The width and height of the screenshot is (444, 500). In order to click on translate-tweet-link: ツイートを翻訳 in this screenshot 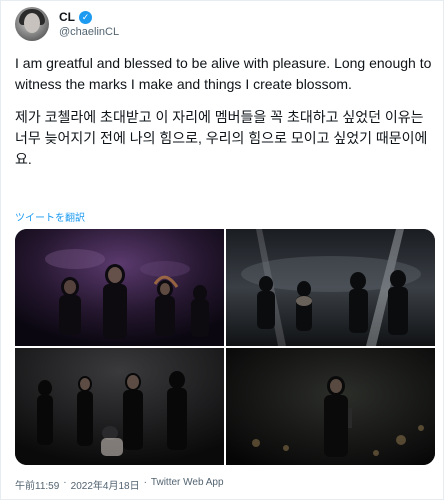, I will do `click(50, 216)`.